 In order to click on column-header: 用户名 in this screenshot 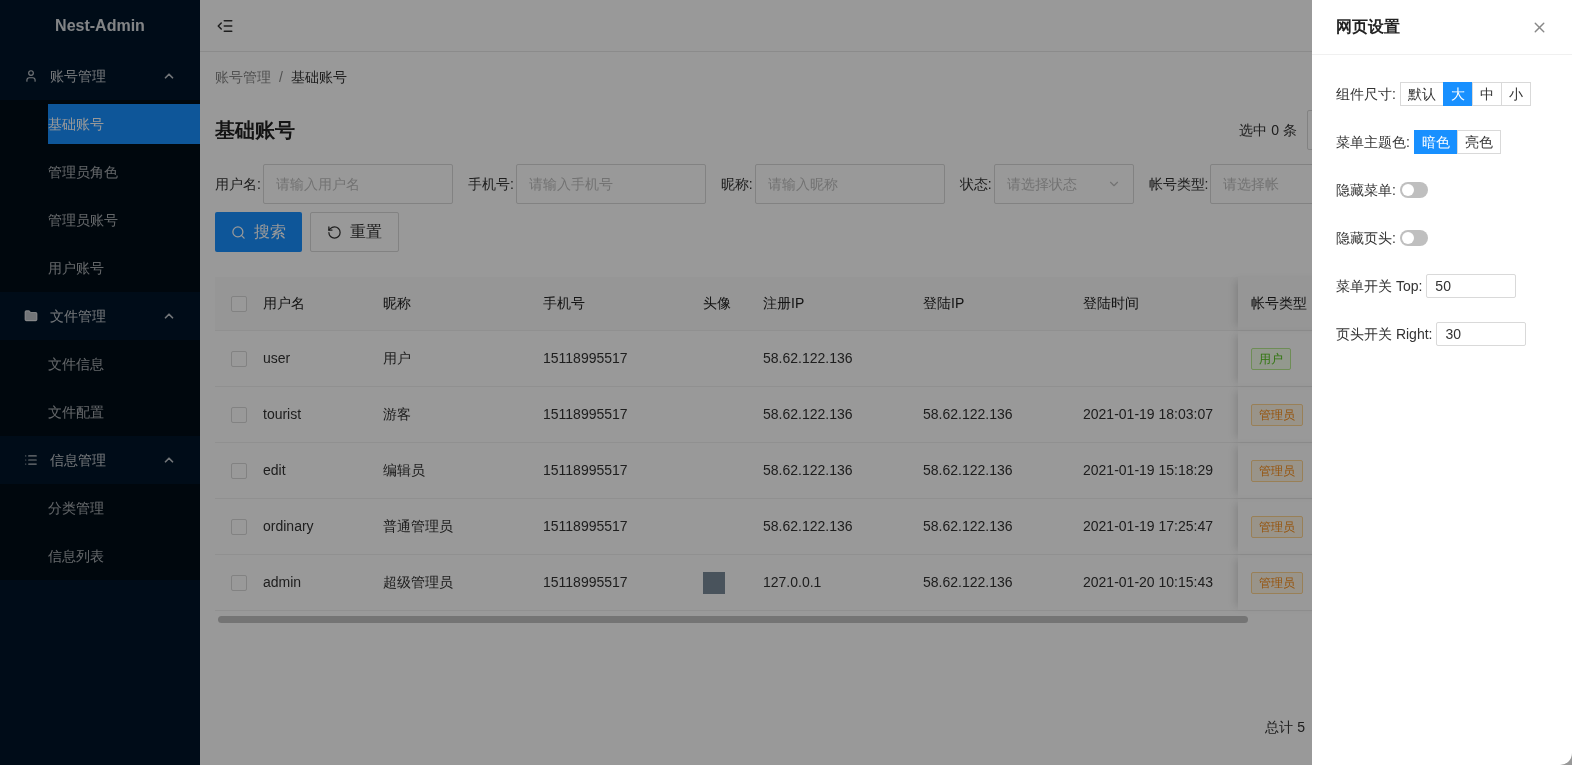, I will do `click(284, 303)`.